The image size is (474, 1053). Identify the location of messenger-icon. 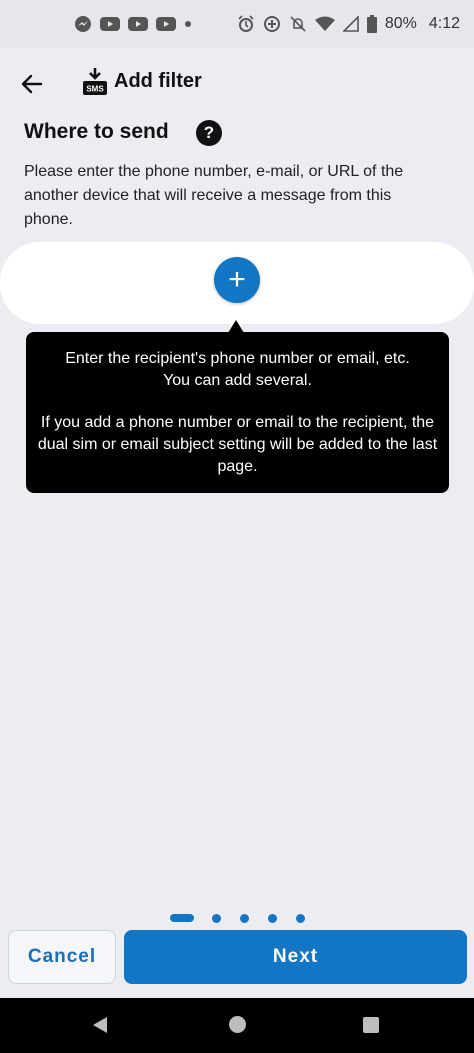
(83, 24).